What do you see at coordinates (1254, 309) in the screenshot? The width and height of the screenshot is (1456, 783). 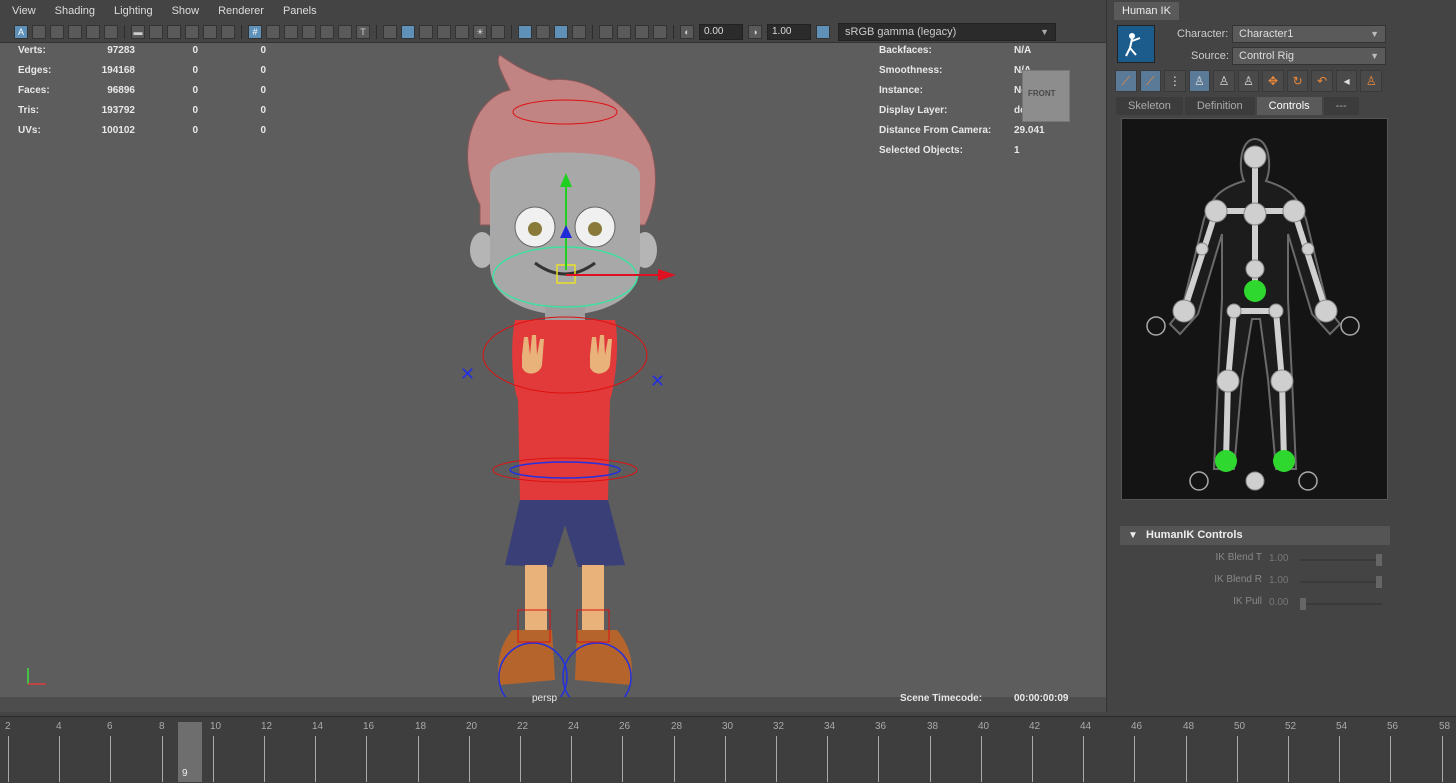 I see `control-rig-figure` at bounding box center [1254, 309].